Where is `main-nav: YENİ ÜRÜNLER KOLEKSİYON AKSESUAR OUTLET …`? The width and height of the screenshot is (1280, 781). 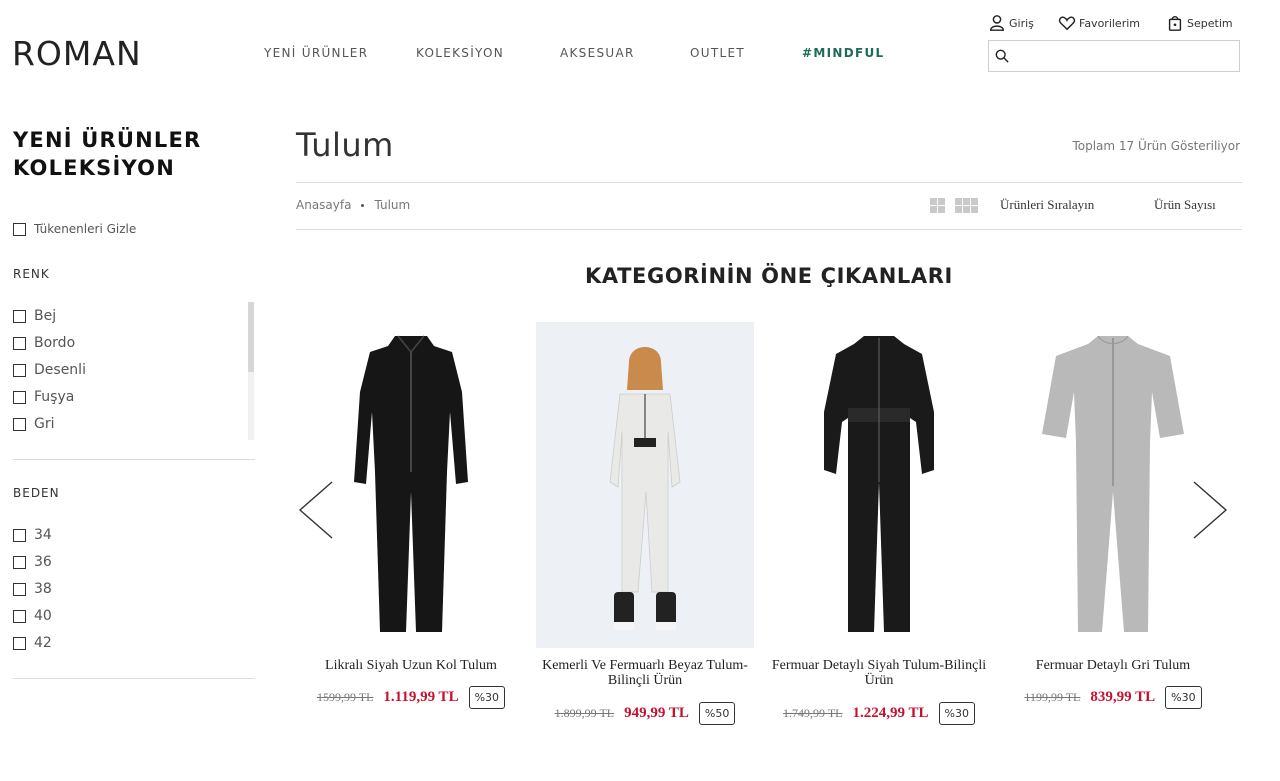
main-nav: YENİ ÜRÜNLER KOLEKSİYON AKSESUAR OUTLET … is located at coordinates (450, 54).